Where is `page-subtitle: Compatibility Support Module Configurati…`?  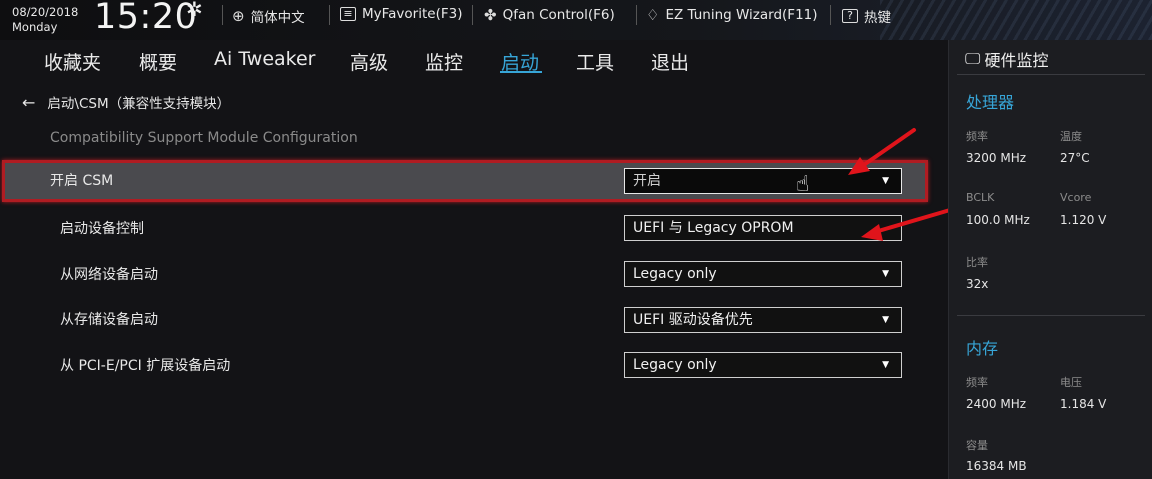
page-subtitle: Compatibility Support Module Configurati… is located at coordinates (204, 138).